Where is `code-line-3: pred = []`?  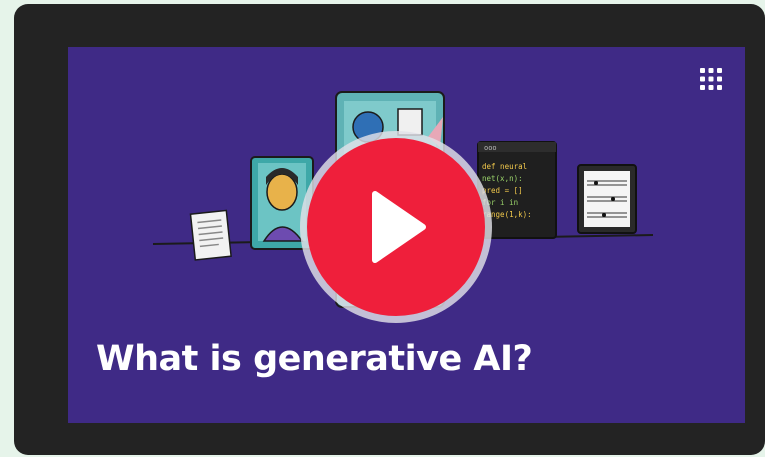 code-line-3: pred = [] is located at coordinates (502, 190).